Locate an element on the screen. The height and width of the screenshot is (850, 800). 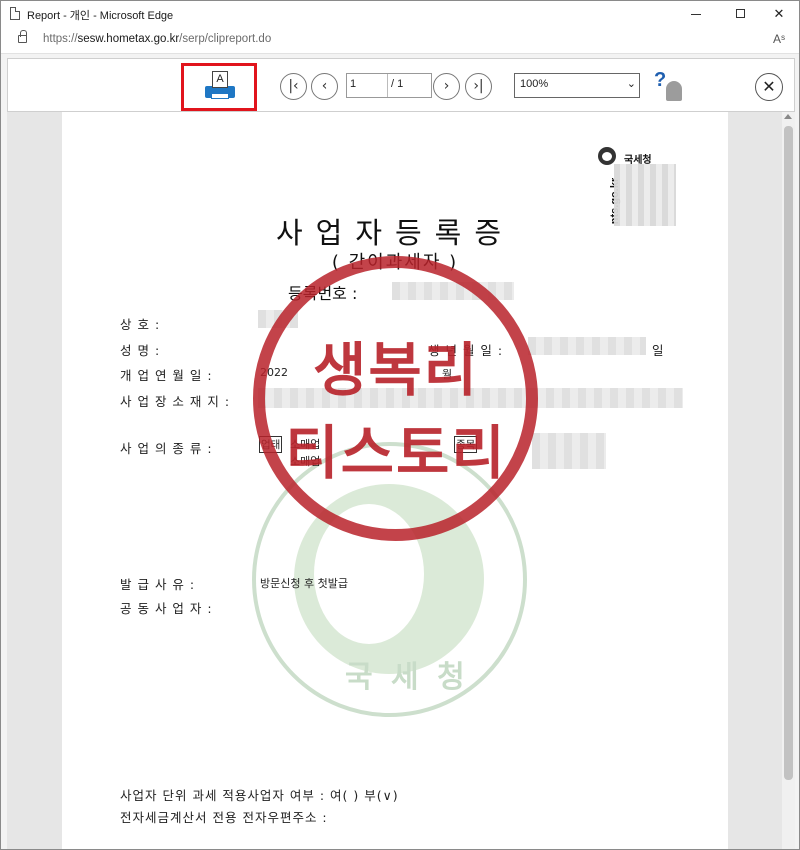
stamp-text-line1: 생복리 is located at coordinates (396, 370).